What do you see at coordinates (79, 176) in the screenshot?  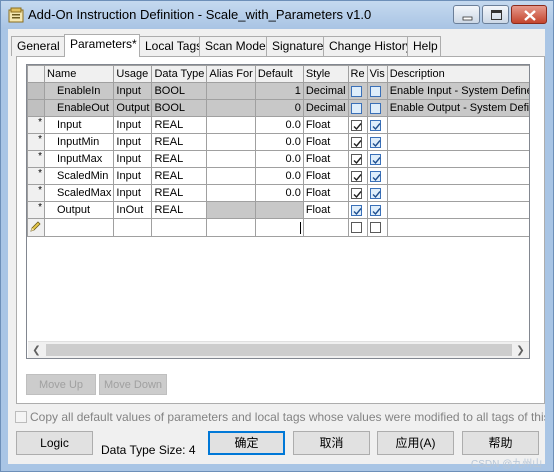 I see `param-name: ScaledMin` at bounding box center [79, 176].